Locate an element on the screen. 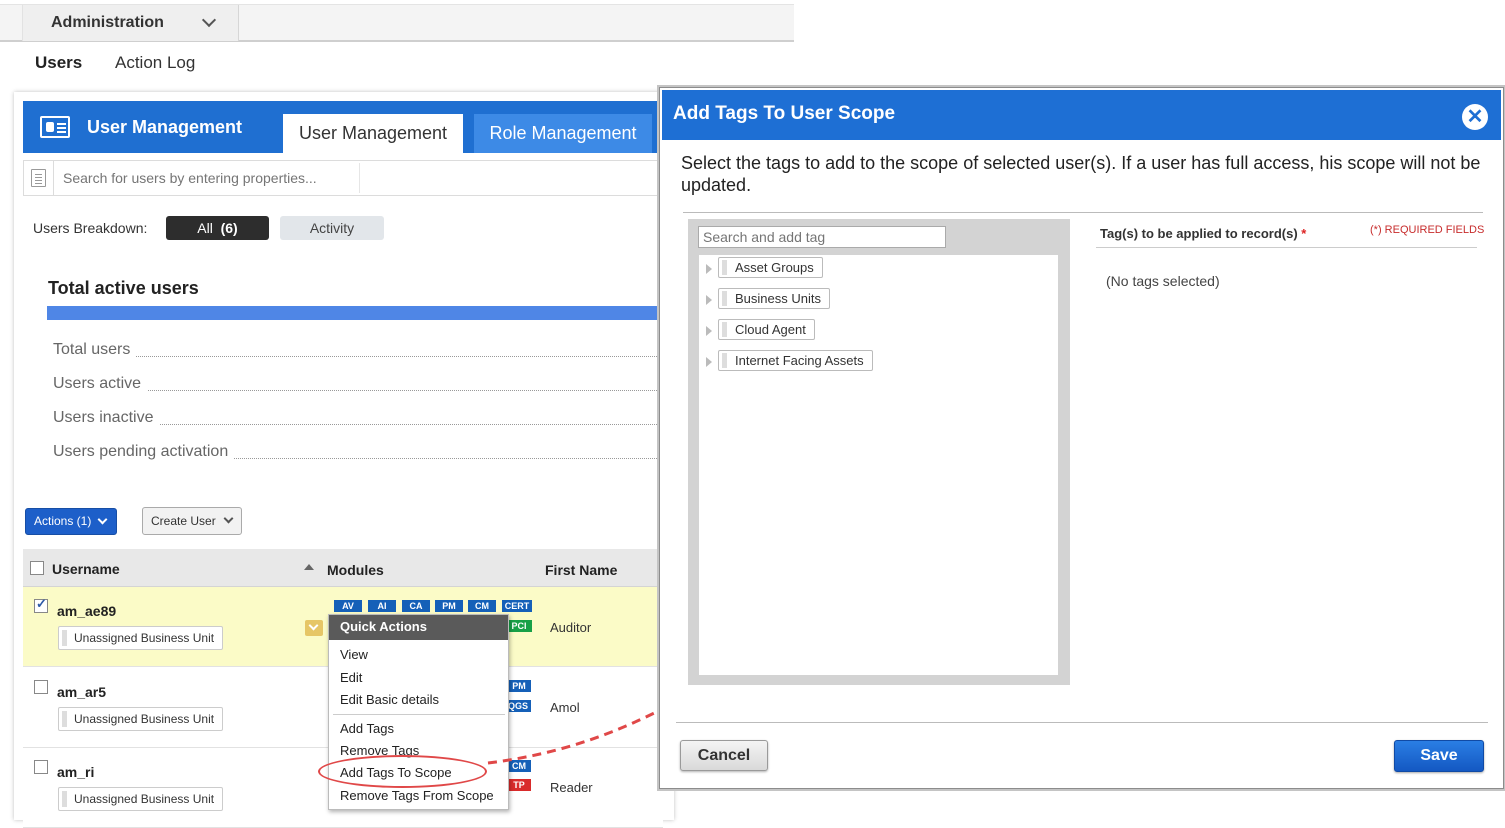 The image size is (1505, 828). tag-search-input is located at coordinates (822, 237).